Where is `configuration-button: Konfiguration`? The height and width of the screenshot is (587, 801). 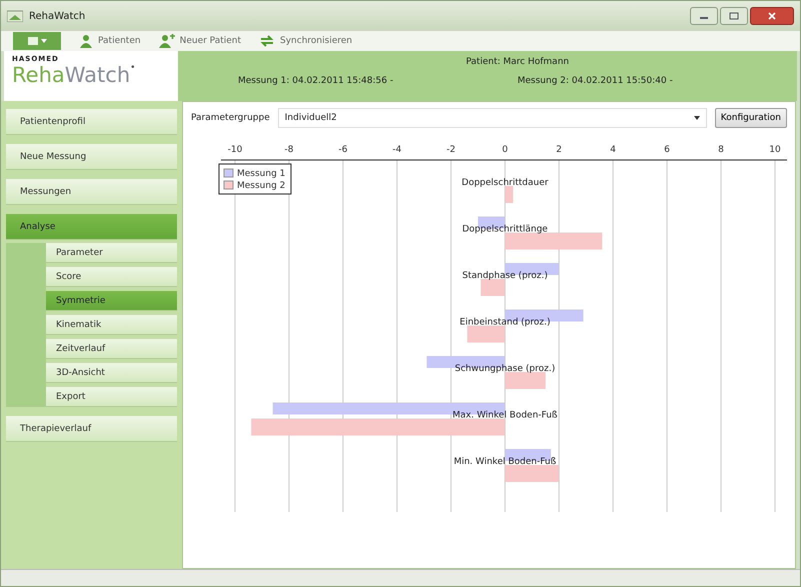
configuration-button: Konfiguration is located at coordinates (750, 118).